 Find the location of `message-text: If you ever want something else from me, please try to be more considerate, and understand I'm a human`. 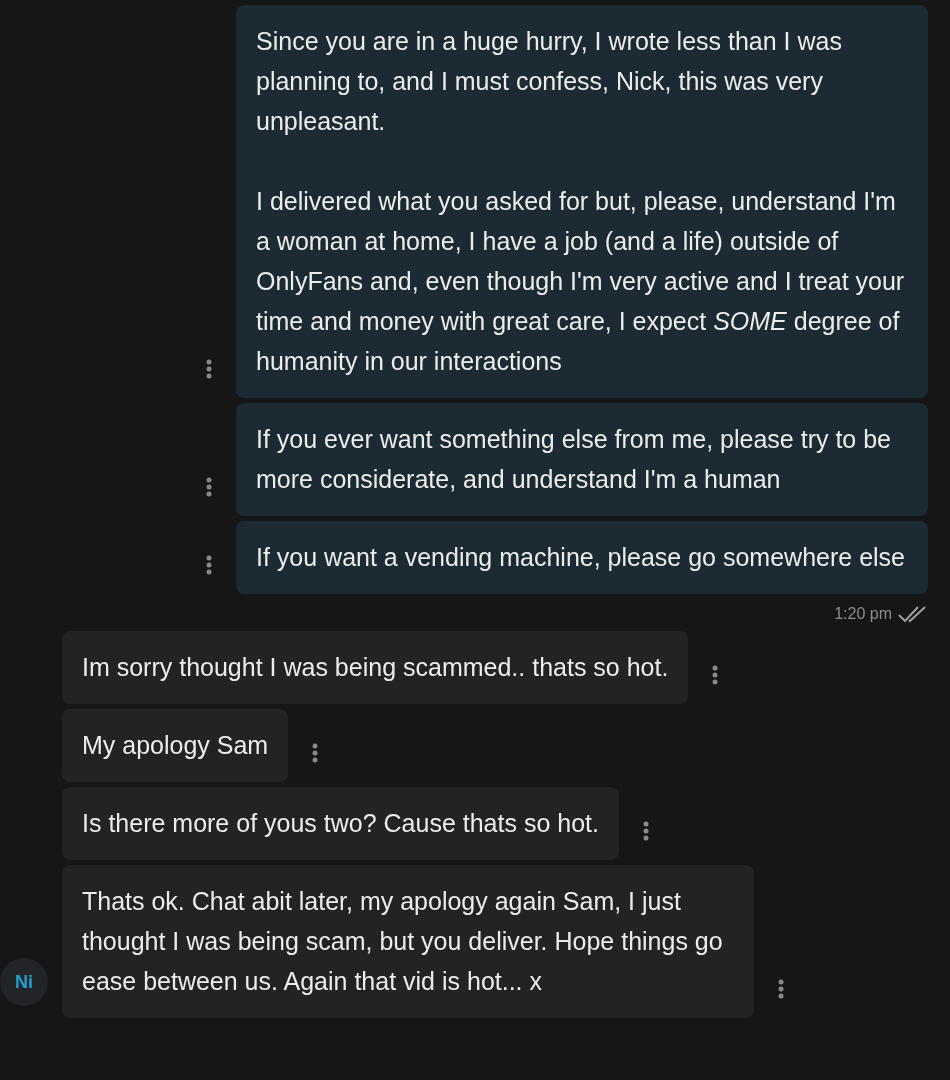

message-text: If you ever want something else from me, please try to be more considerate, and understand I'm a human is located at coordinates (574, 459).